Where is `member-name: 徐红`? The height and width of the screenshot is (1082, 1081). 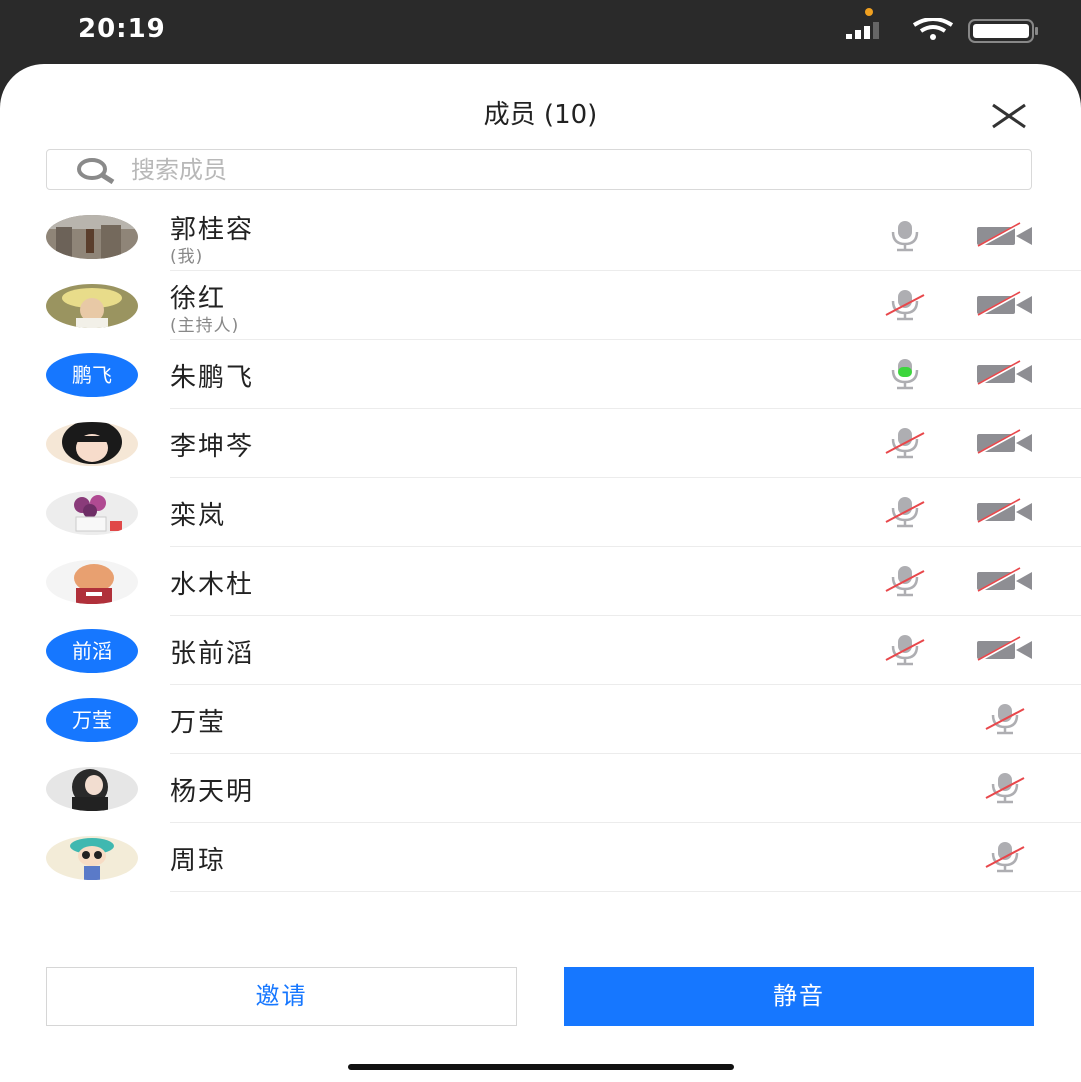 member-name: 徐红 is located at coordinates (198, 299).